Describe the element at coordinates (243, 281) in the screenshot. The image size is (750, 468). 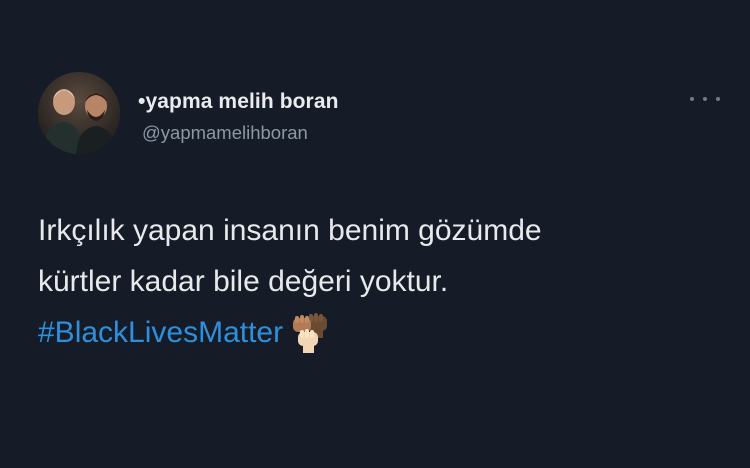
I see `tweet-text-line: kürtler kadar bile değeri yoktur.` at that location.